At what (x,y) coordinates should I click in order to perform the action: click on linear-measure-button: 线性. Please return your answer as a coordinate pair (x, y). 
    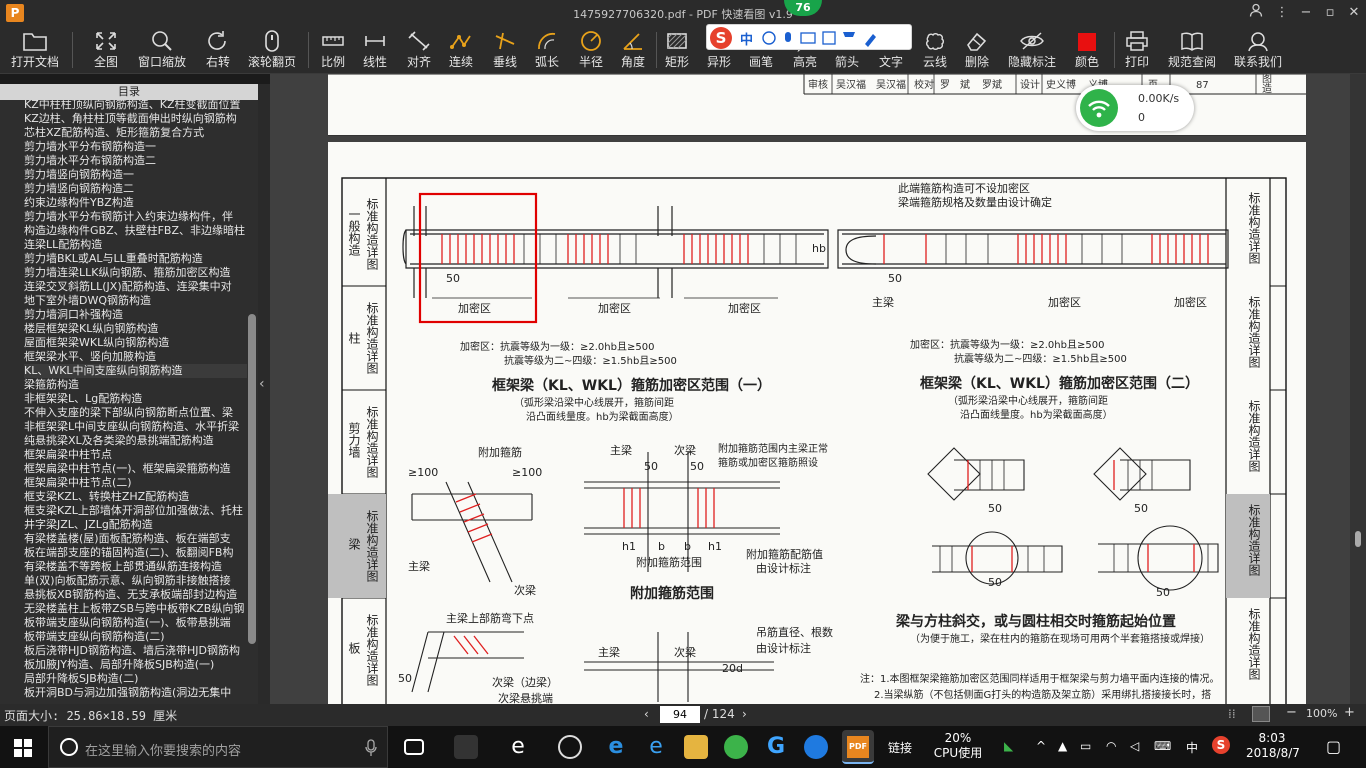
    Looking at the image, I should click on (375, 50).